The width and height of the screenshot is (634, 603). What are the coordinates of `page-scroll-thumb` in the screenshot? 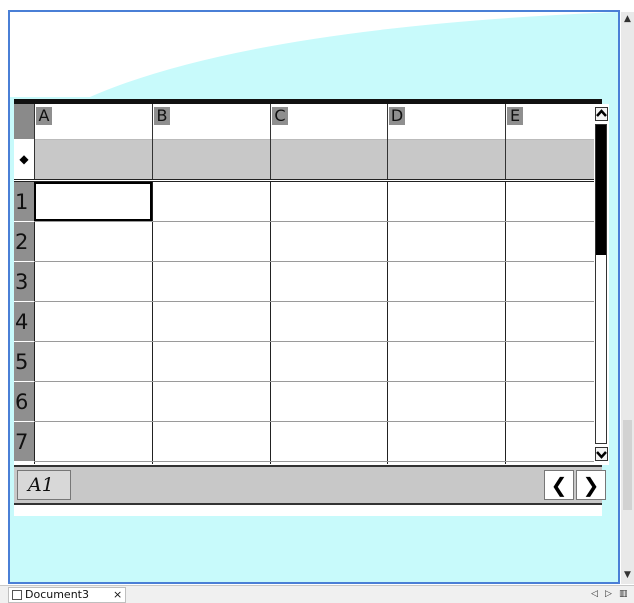 It's located at (627, 465).